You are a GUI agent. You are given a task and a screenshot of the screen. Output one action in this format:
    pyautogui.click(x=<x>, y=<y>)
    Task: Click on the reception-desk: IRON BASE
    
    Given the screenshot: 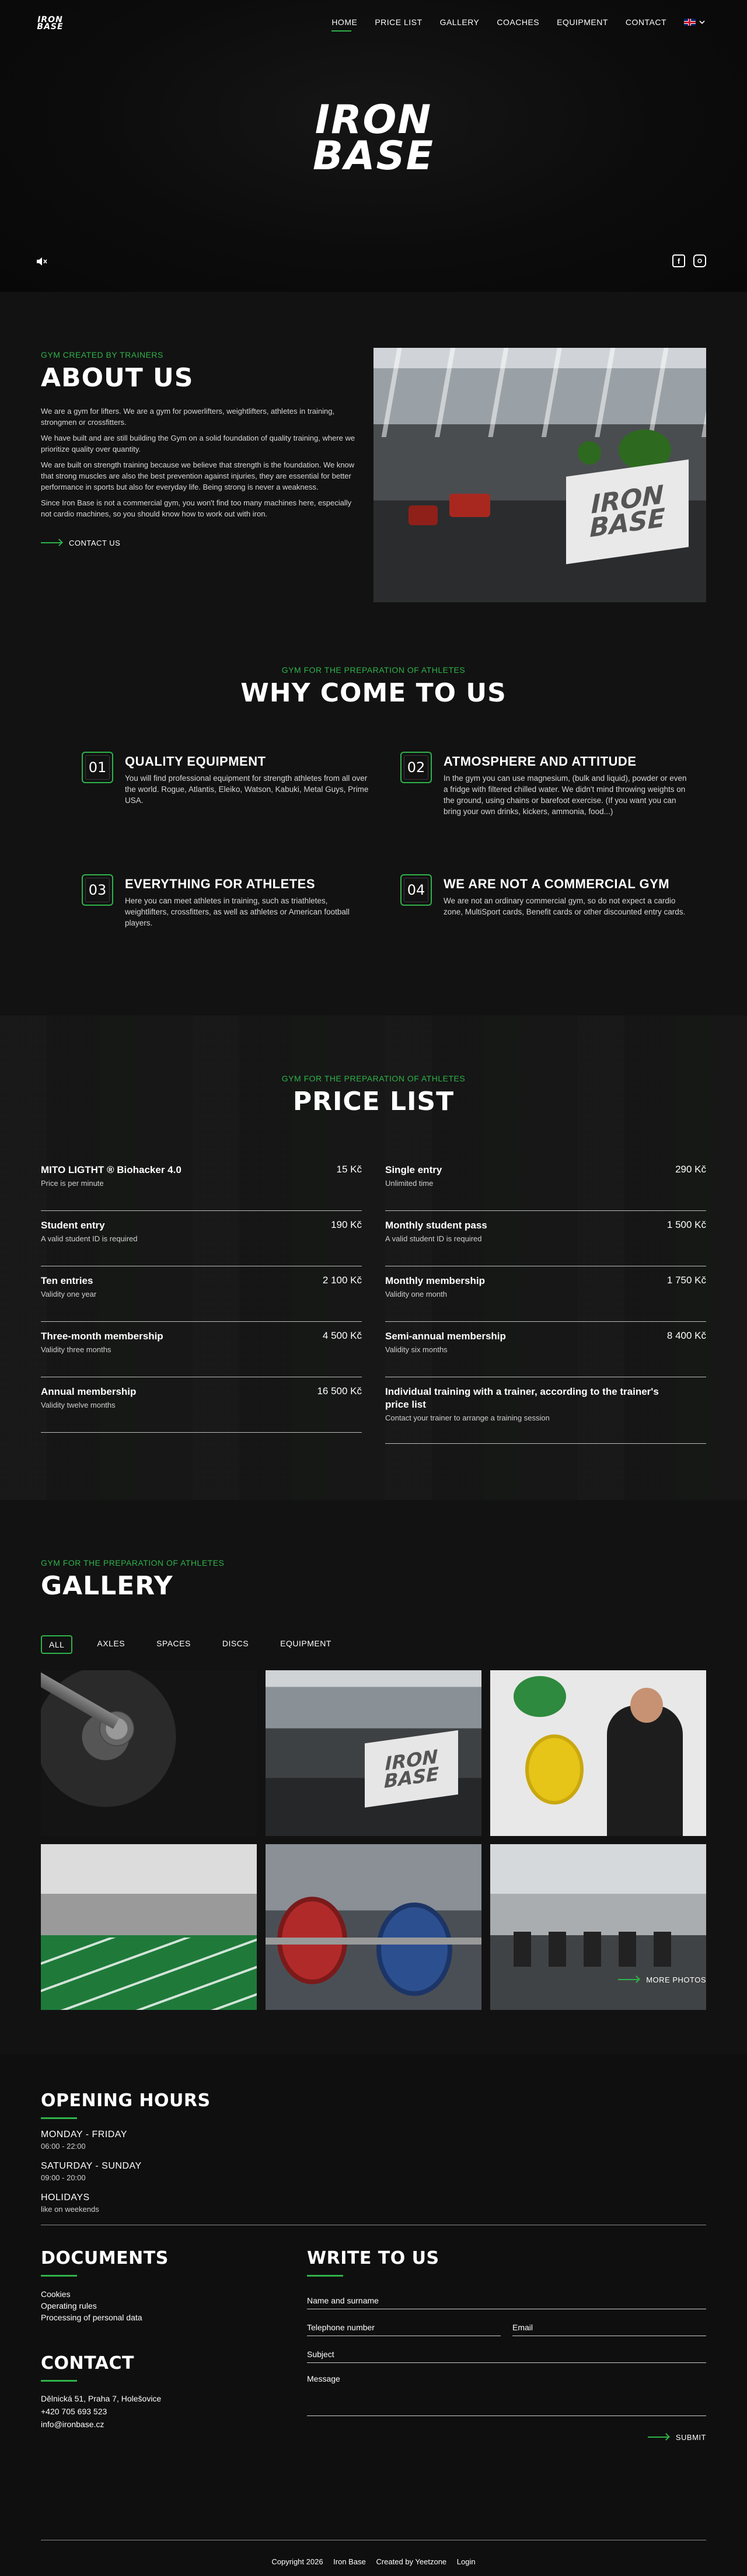 What is the action you would take?
    pyautogui.click(x=627, y=511)
    